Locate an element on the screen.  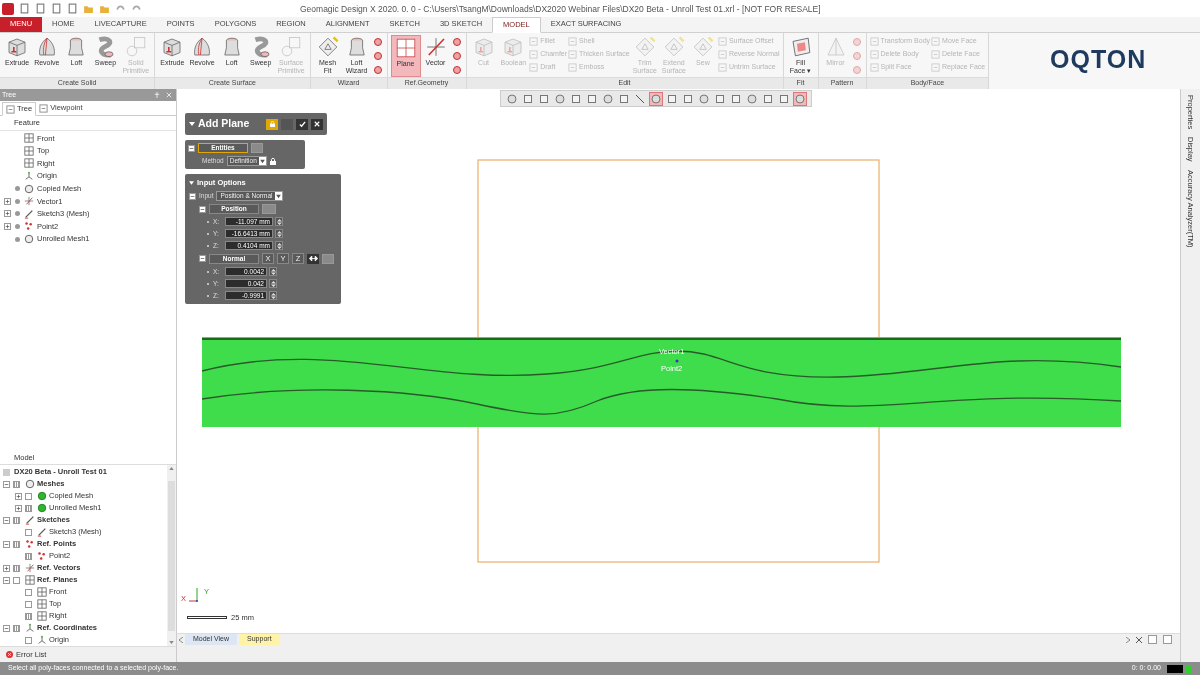
arrow-button is located at coordinates (1152, 639).